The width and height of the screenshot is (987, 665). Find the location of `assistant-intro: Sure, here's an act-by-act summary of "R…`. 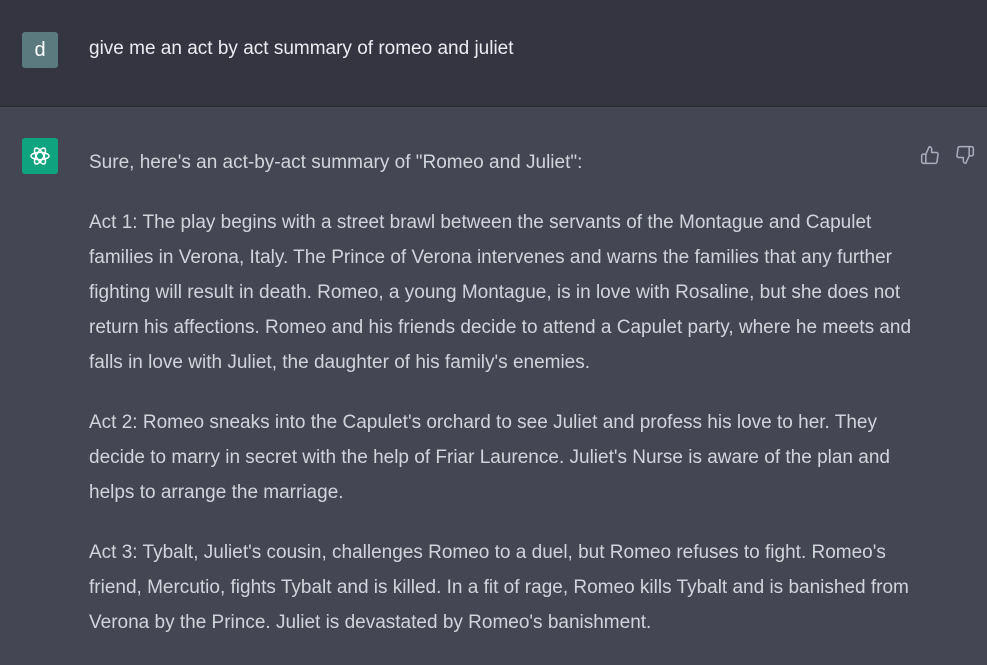

assistant-intro: Sure, here's an act-by-act summary of "R… is located at coordinates (336, 162).